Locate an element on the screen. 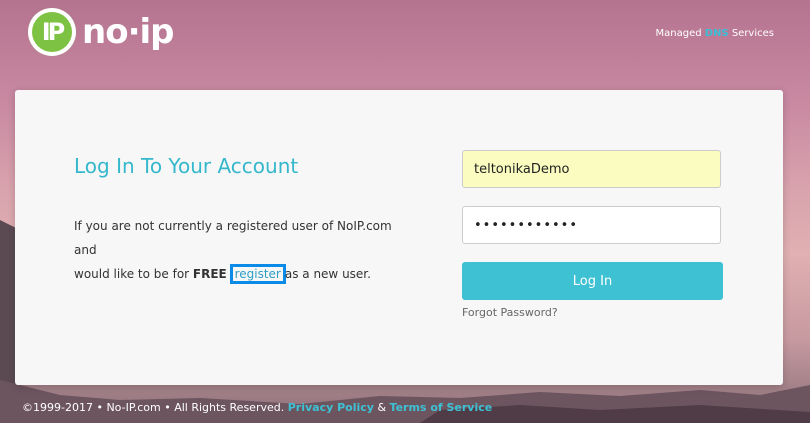 This screenshot has height=423, width=810. managed-dns-tagline: Managed DNS Services is located at coordinates (715, 33).